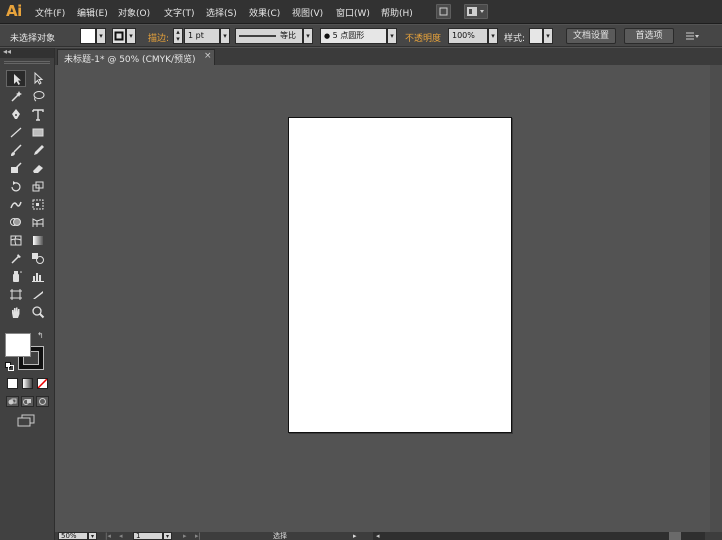  Describe the element at coordinates (397, 12) in the screenshot. I see `menu-help: 帮助(H)` at that location.